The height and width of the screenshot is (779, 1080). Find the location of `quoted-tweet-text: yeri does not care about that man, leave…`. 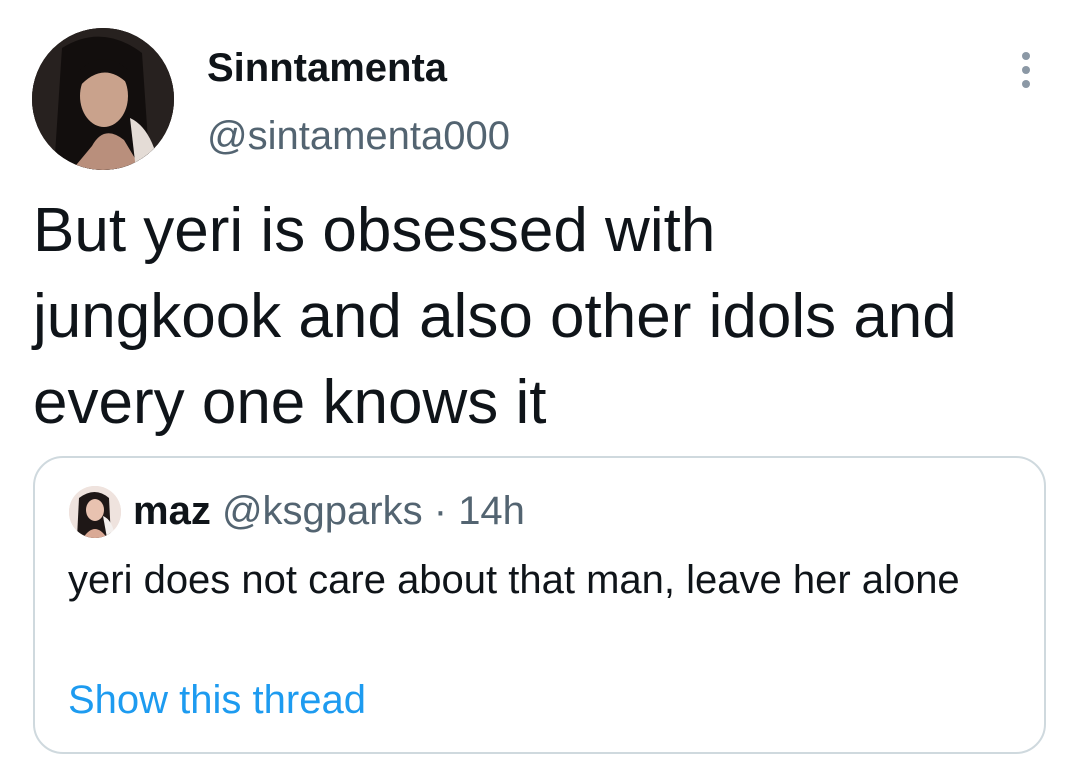

quoted-tweet-text: yeri does not care about that man, leave… is located at coordinates (514, 580).